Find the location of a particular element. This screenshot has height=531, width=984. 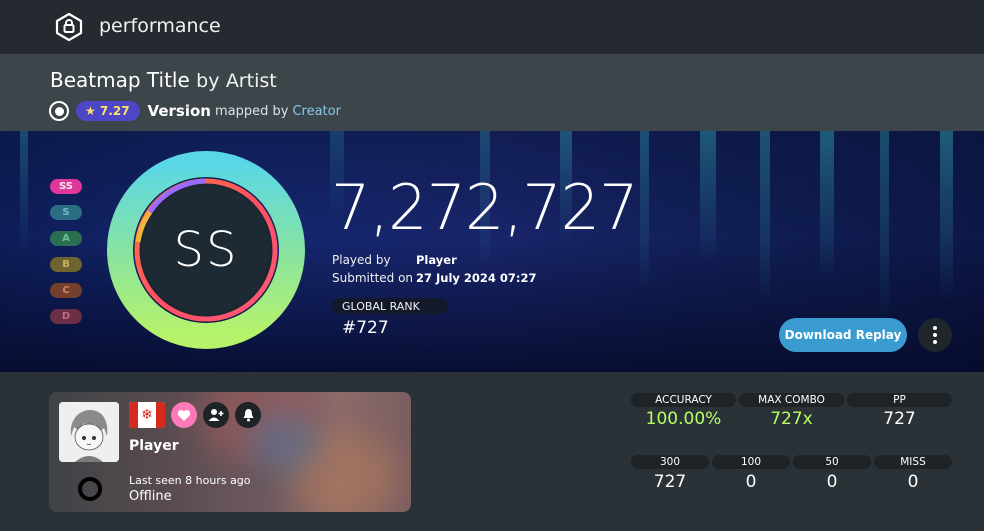

creator-link: Creator is located at coordinates (316, 111).